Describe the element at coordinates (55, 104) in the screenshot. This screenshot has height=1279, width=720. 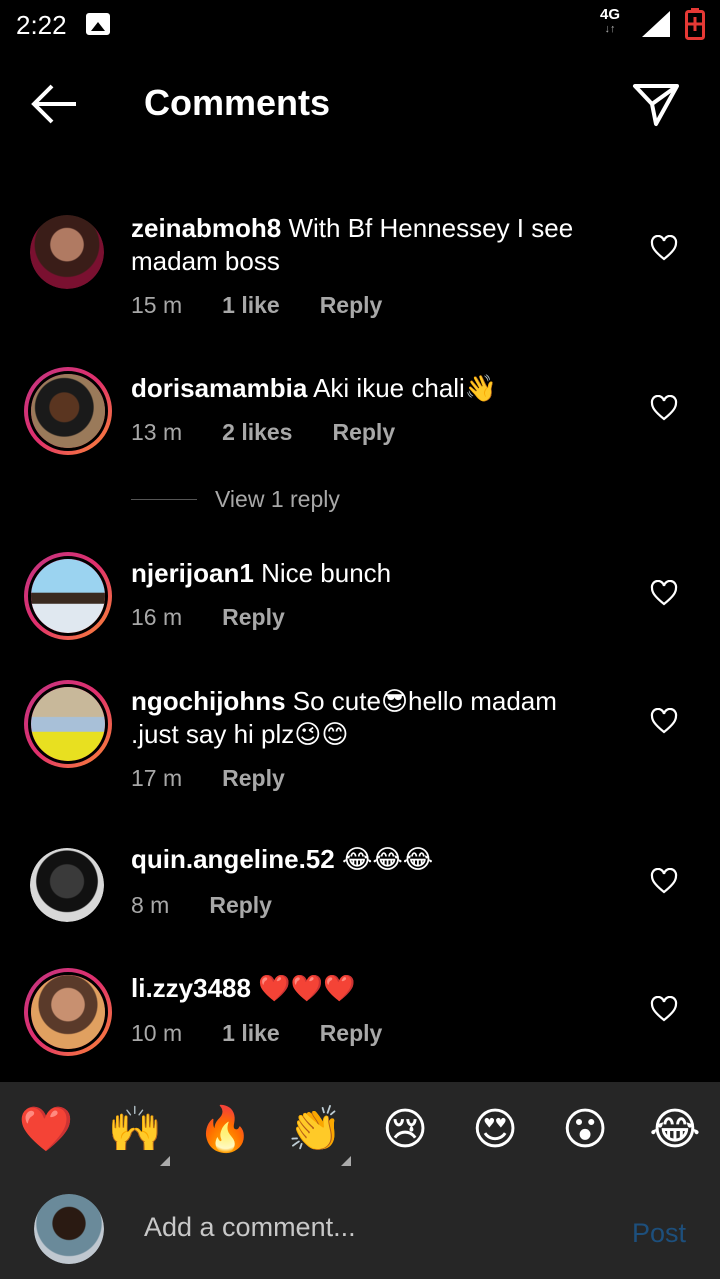
I see `back-arrow-icon` at that location.